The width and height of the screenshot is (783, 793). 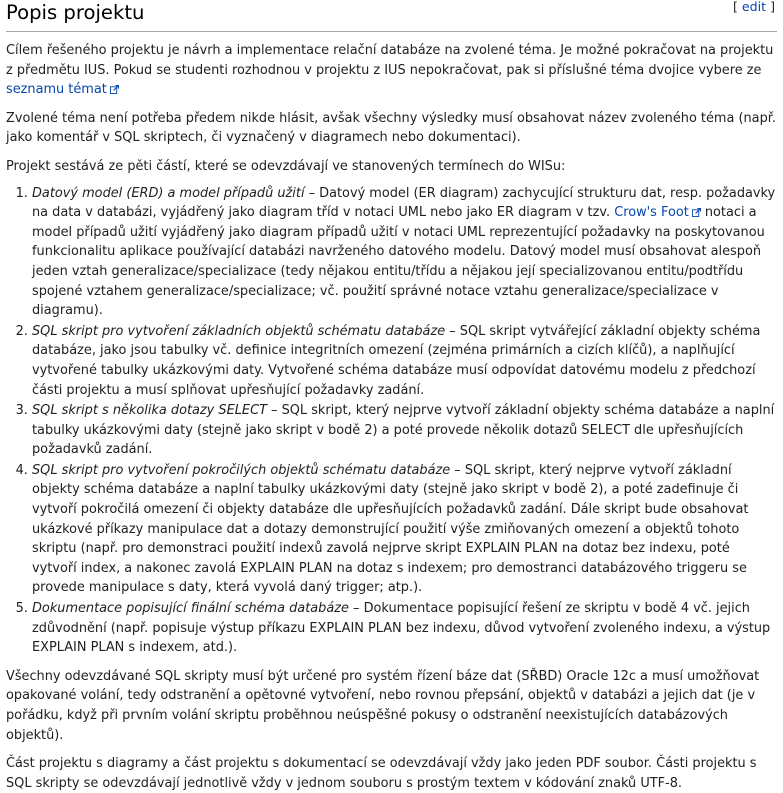 I want to click on crows-foot-link: Crow's Foot, so click(x=651, y=212).